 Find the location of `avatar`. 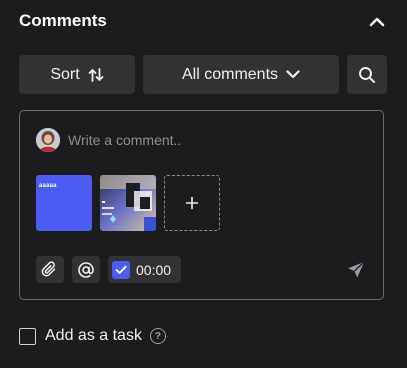

avatar is located at coordinates (48, 140).